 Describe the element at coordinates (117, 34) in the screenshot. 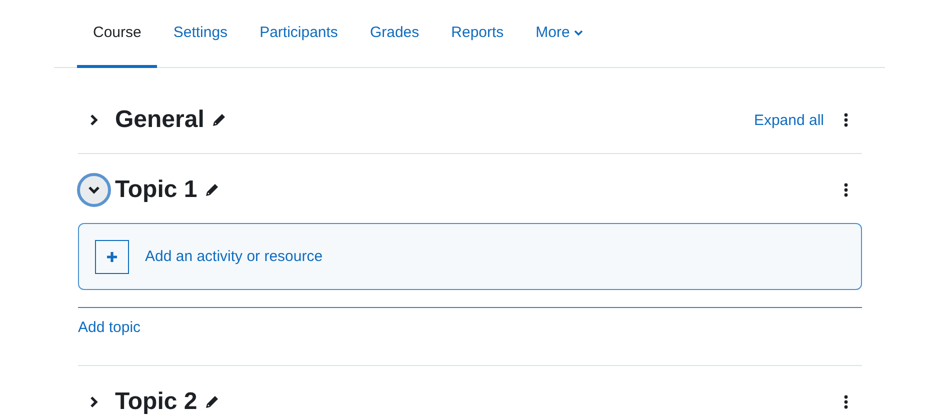

I see `nav-tab: Course` at that location.